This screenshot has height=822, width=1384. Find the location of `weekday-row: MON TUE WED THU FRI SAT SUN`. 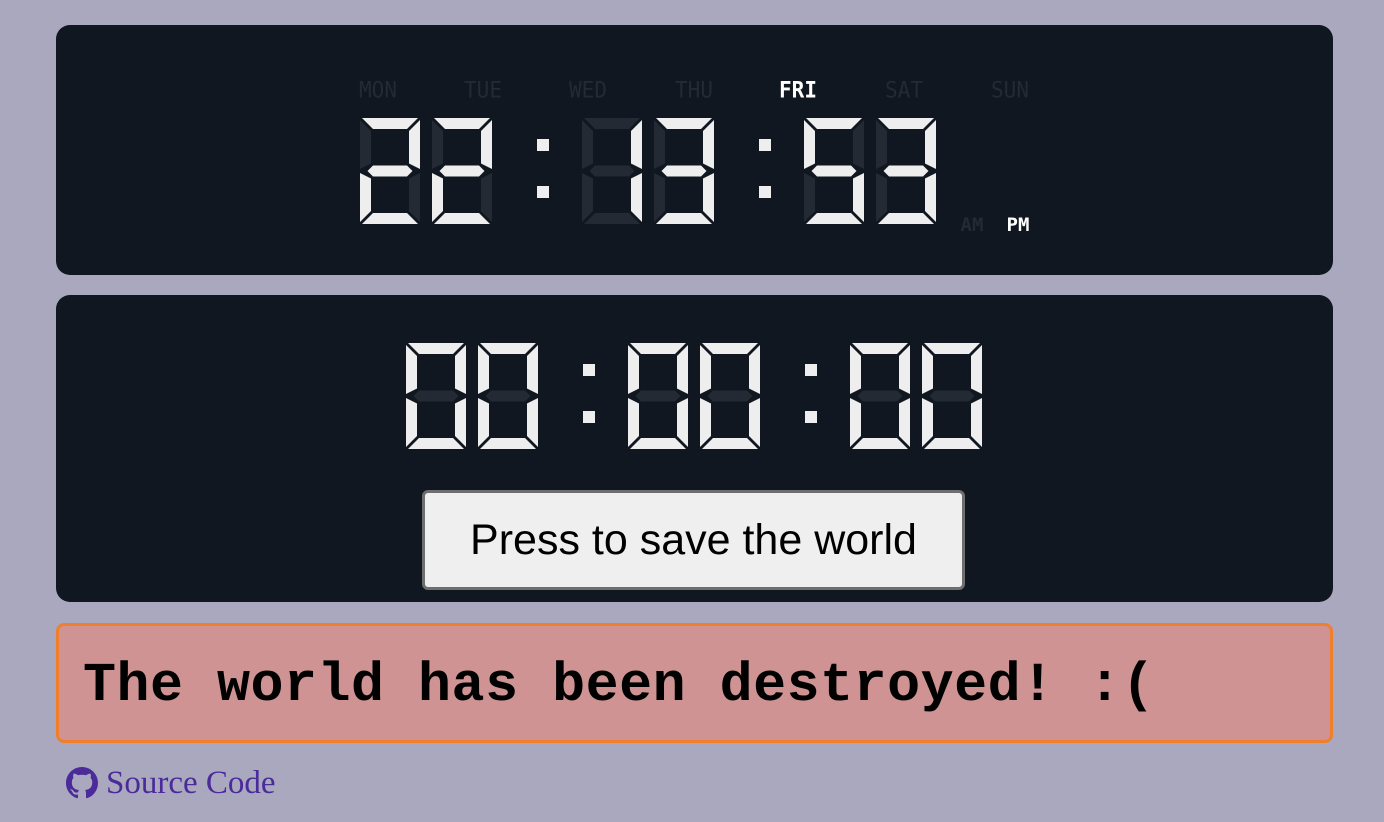

weekday-row: MON TUE WED THU FRI SAT SUN is located at coordinates (694, 91).